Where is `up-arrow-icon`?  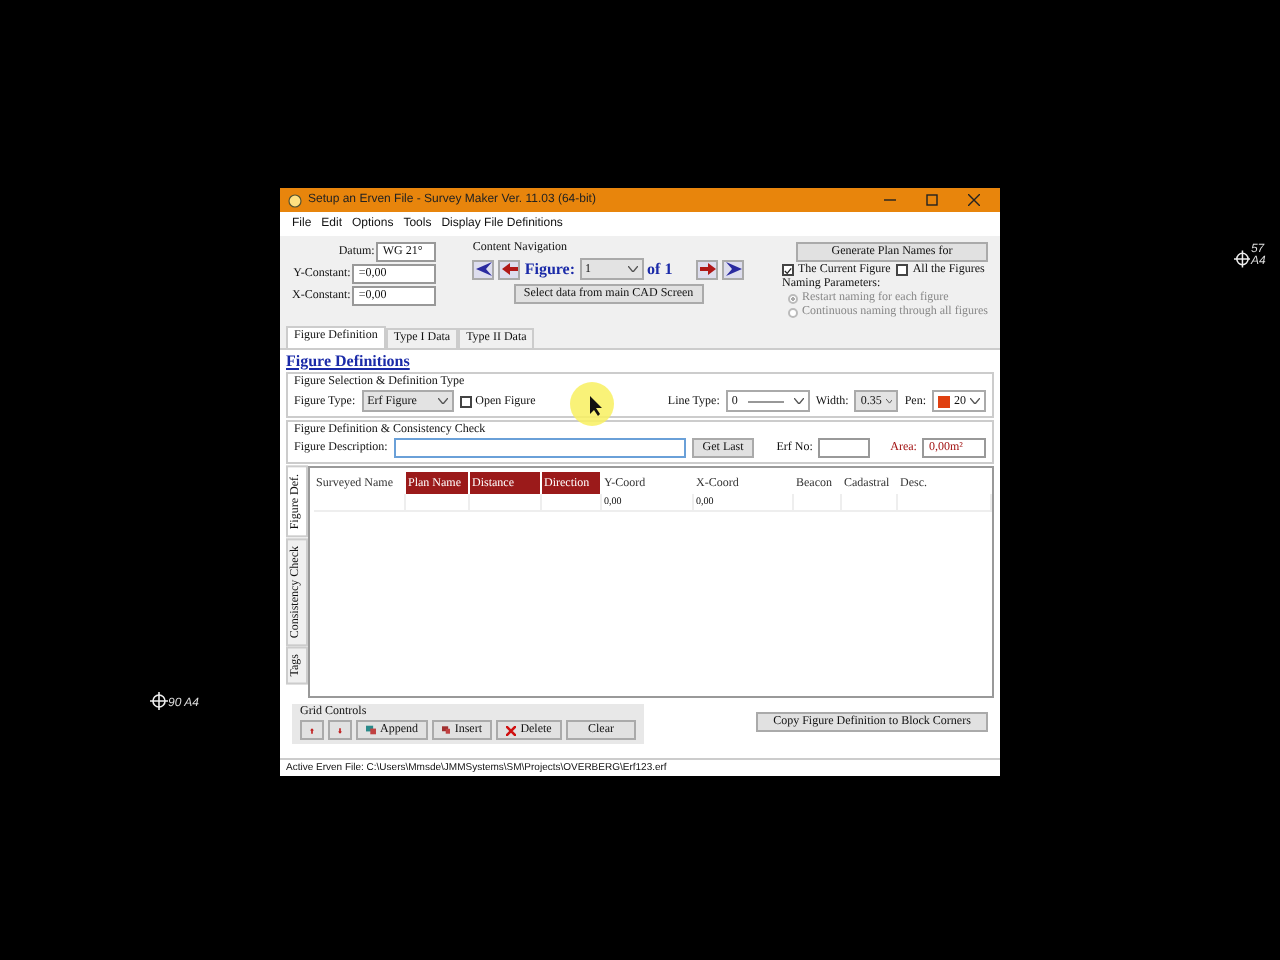 up-arrow-icon is located at coordinates (312, 730).